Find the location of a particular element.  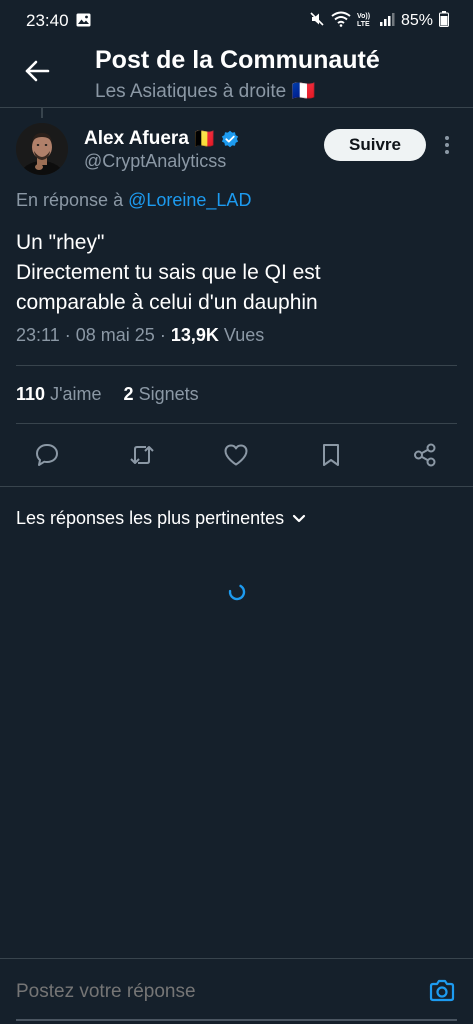

post-date: 08 mai 25 is located at coordinates (115, 335).